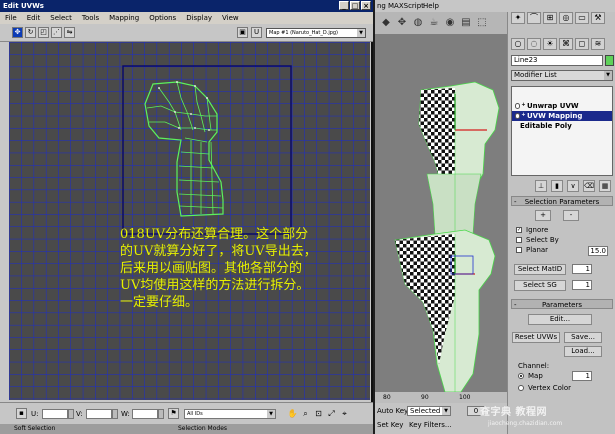  I want to click on shrink-selection-button: -, so click(571, 215).